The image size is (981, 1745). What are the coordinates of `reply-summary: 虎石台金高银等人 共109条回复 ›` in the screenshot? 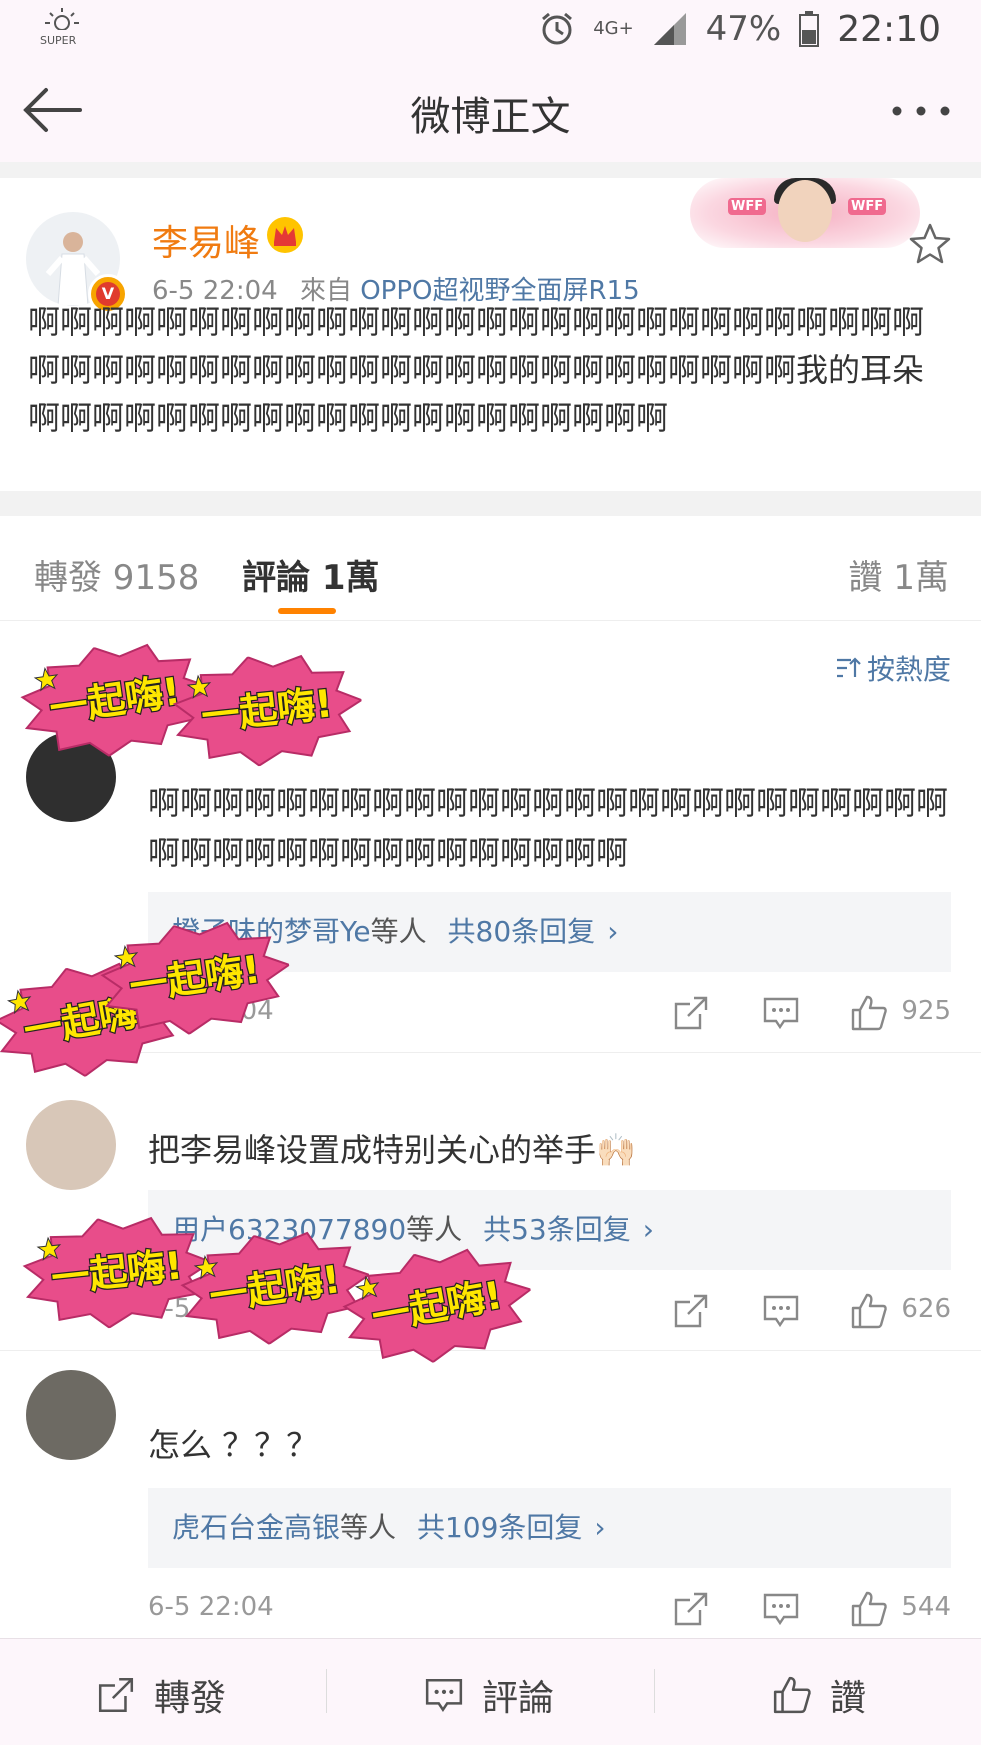 It's located at (549, 1528).